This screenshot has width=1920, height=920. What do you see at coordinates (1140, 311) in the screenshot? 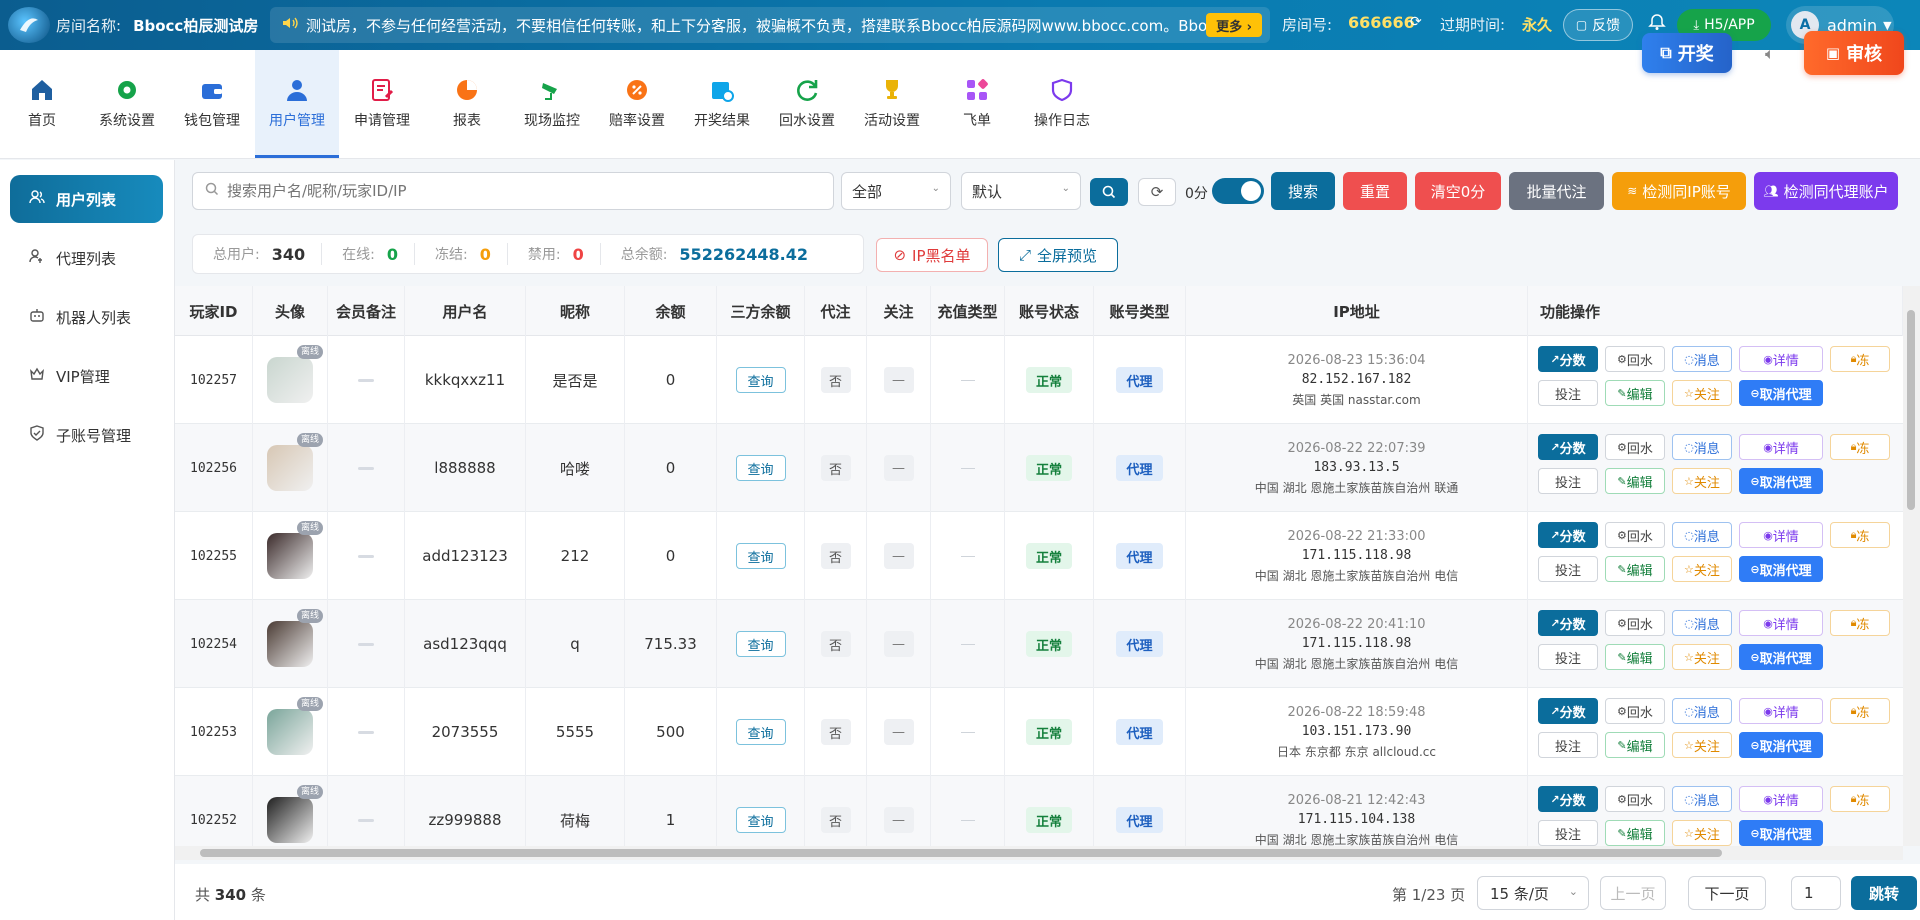
I see `column-header: 账号类型` at bounding box center [1140, 311].